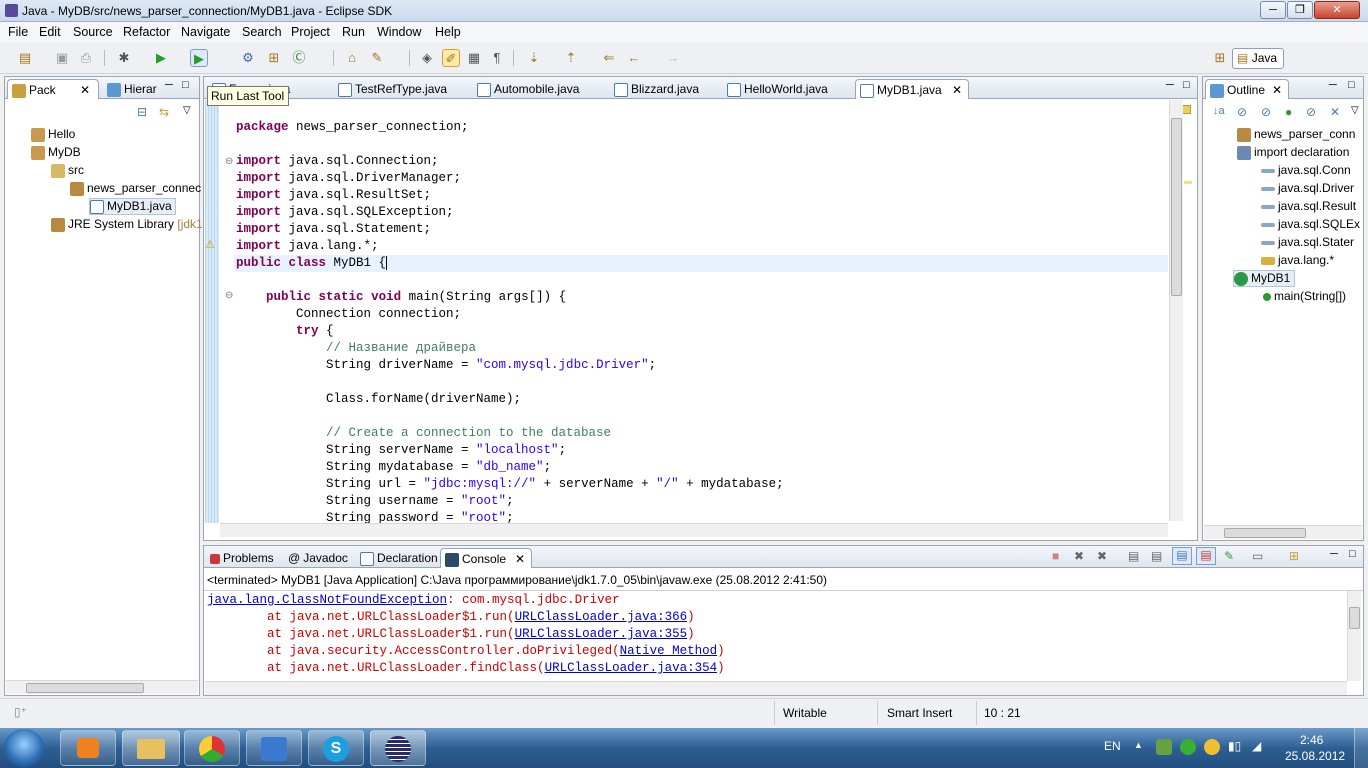  What do you see at coordinates (377, 58) in the screenshot?
I see `search-icon: ✎` at bounding box center [377, 58].